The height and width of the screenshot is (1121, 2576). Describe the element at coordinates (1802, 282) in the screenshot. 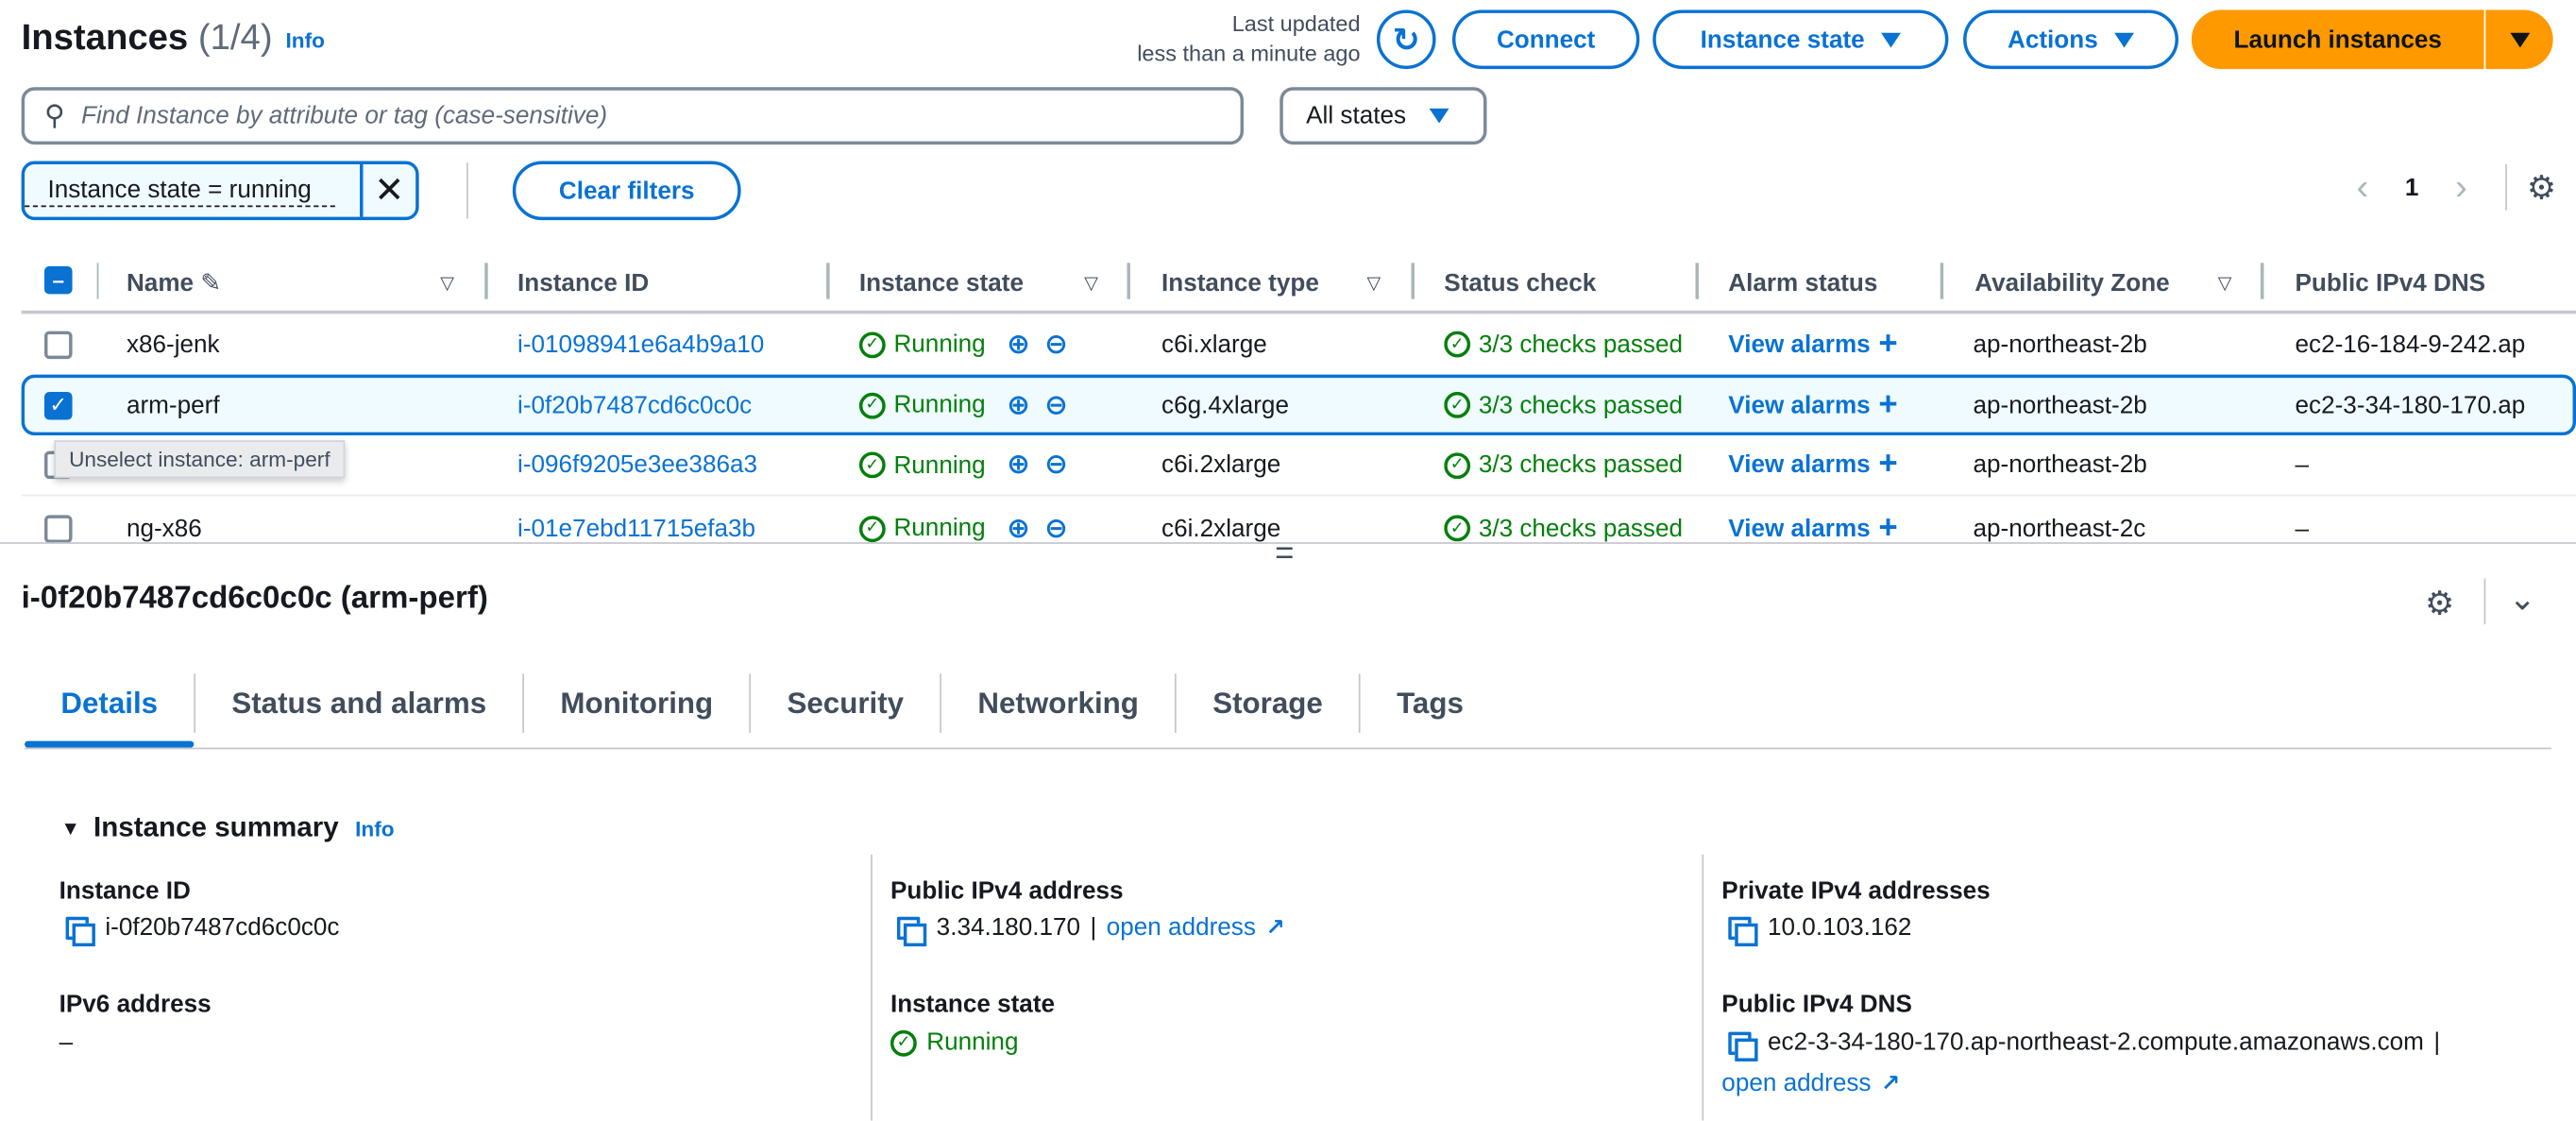

I see `column-header-alarm-status: Alarm status` at that location.